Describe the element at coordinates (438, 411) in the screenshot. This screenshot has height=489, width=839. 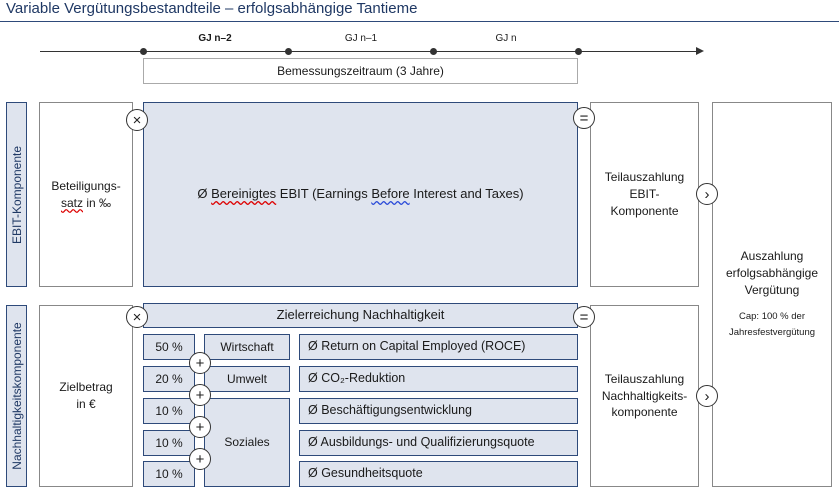
I see `kpi-employment: Ø Beschäftigungsentwicklung` at that location.